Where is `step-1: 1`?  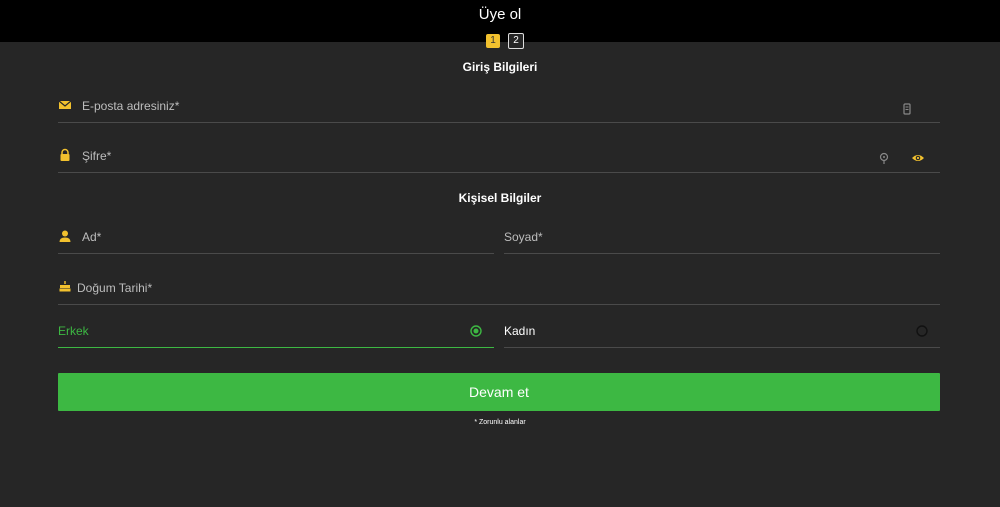 step-1: 1 is located at coordinates (493, 41).